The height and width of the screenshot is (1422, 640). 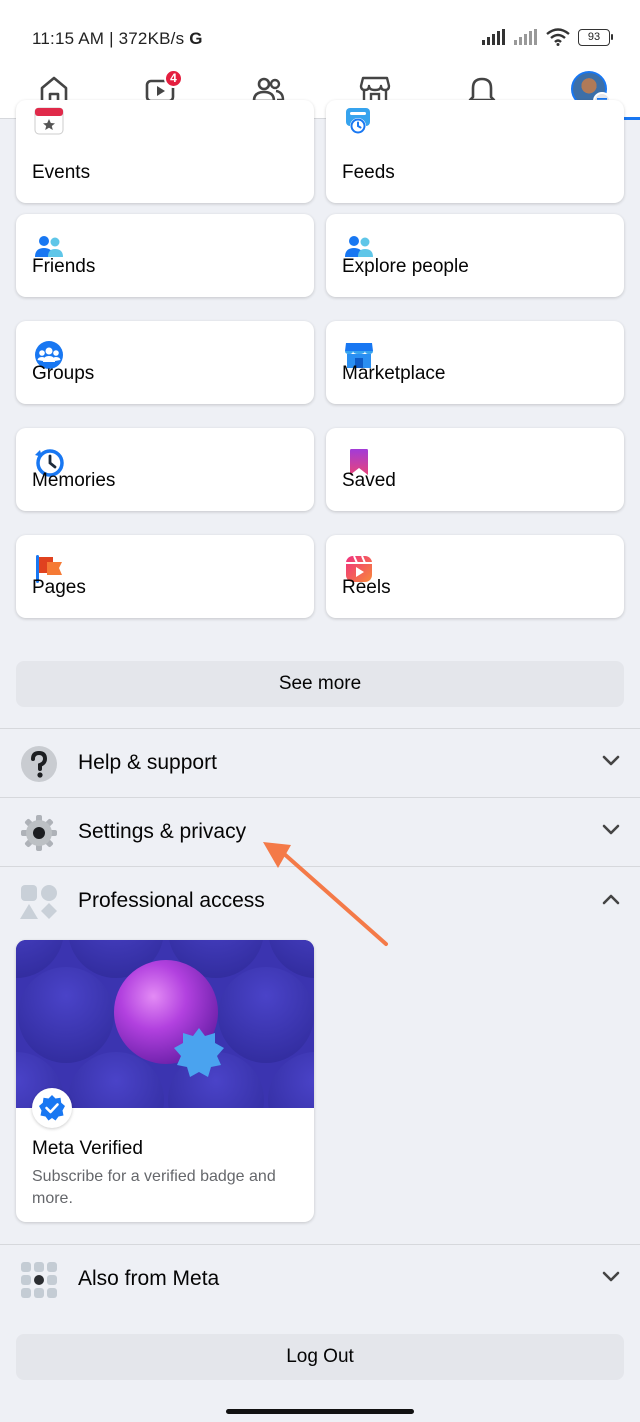 I want to click on google-g-icon: G, so click(x=196, y=38).